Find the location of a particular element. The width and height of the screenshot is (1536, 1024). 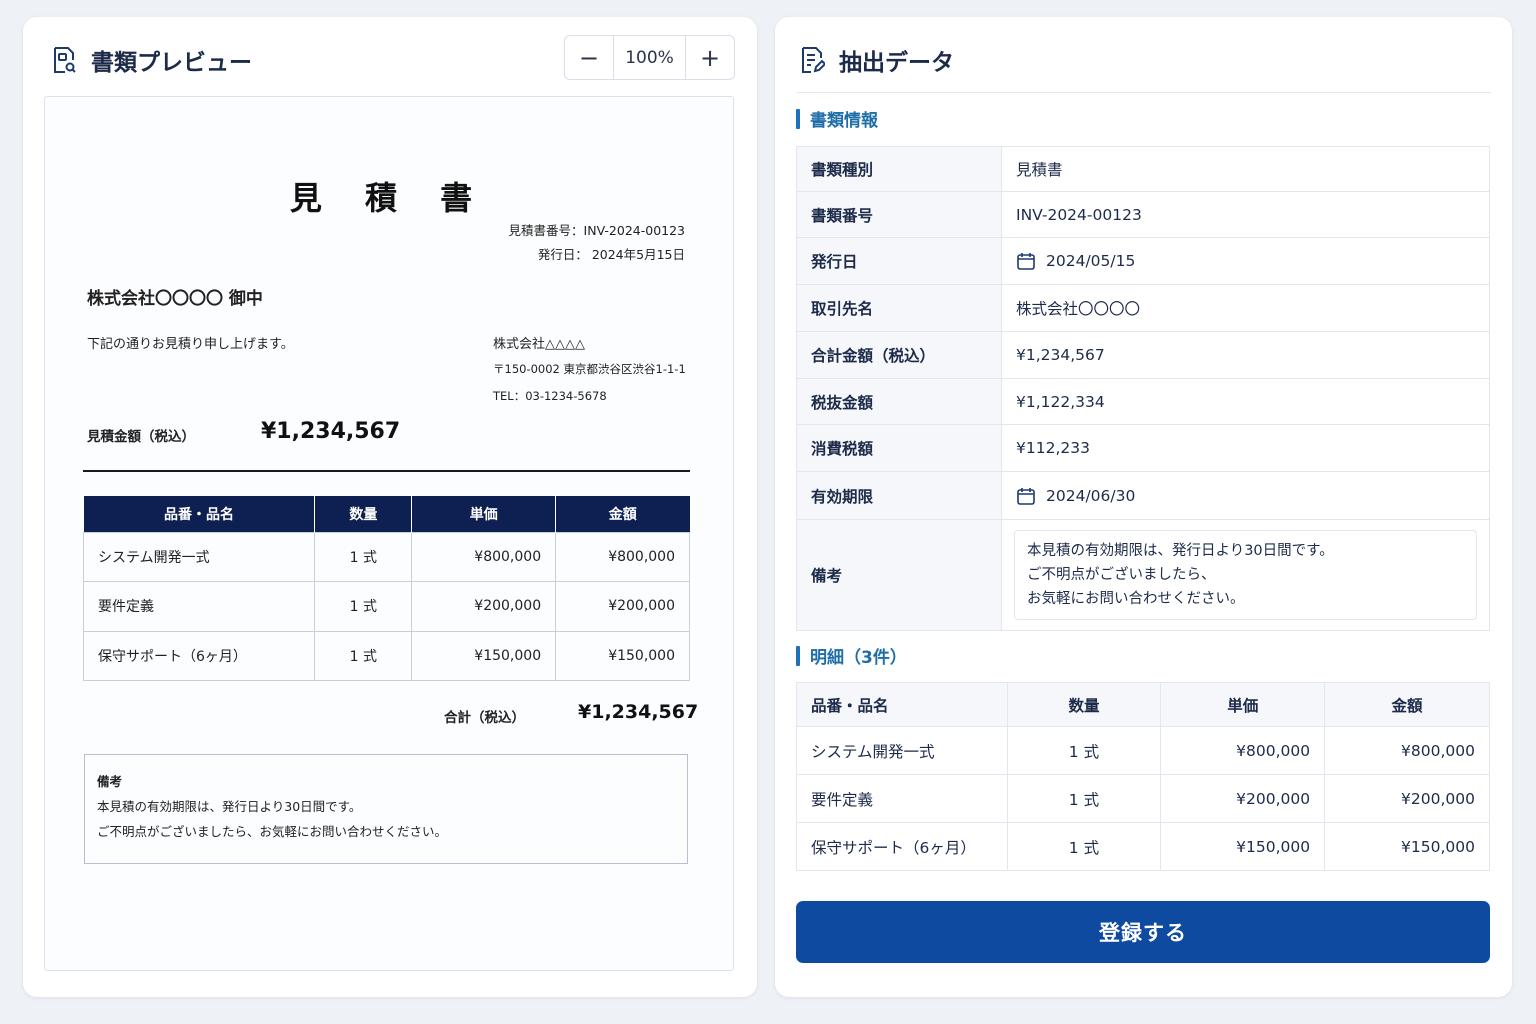

field-label: 備考 is located at coordinates (899, 575).